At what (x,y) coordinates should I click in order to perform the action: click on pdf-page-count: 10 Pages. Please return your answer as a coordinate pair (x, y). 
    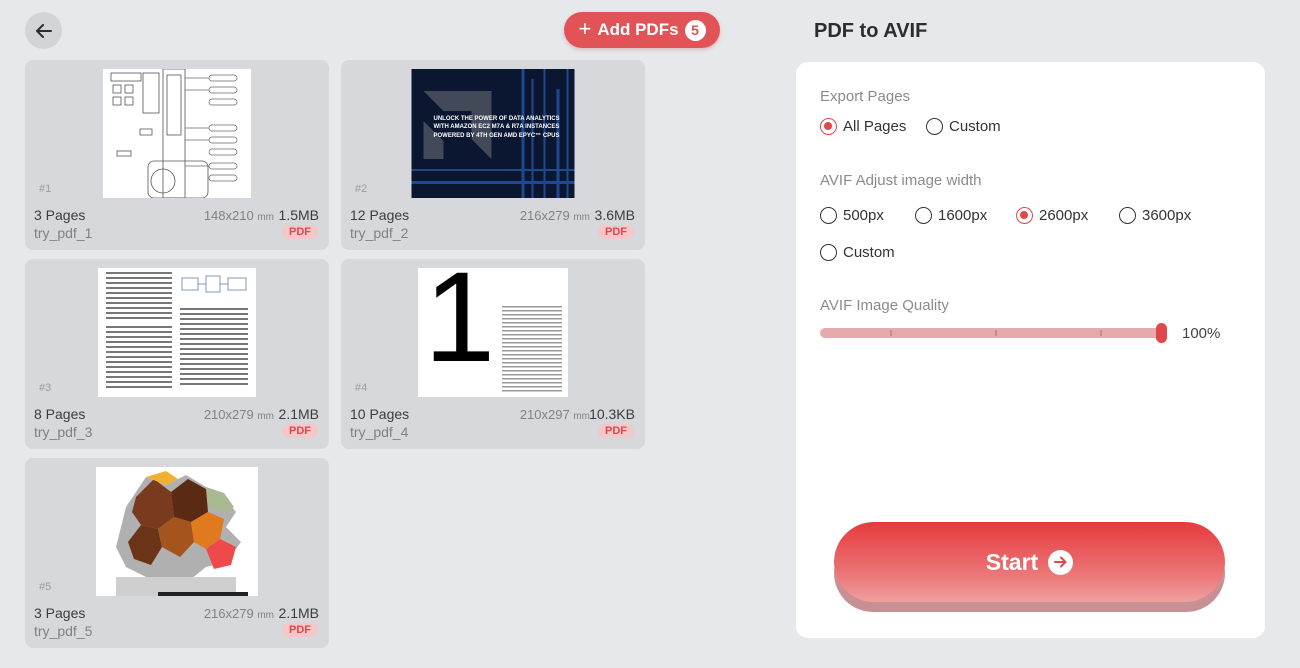
    Looking at the image, I should click on (380, 414).